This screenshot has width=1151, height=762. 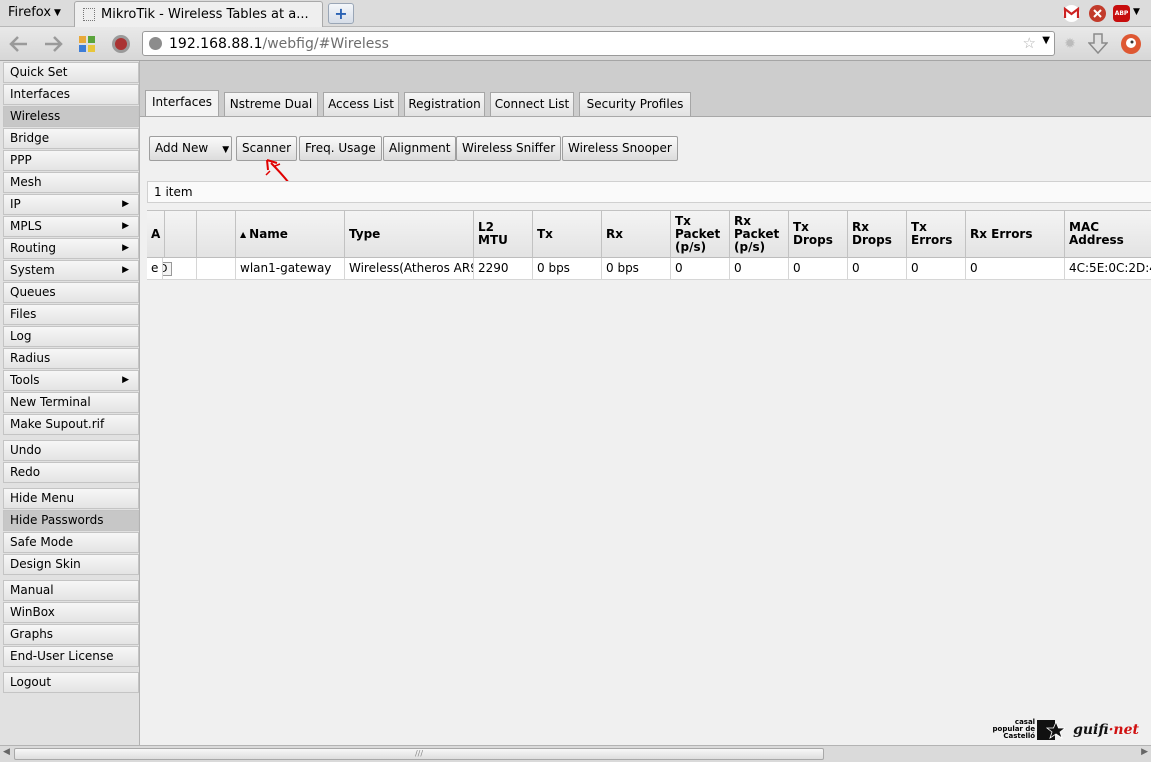 What do you see at coordinates (39, 72) in the screenshot?
I see `sidebar-item-label: Quick Set` at bounding box center [39, 72].